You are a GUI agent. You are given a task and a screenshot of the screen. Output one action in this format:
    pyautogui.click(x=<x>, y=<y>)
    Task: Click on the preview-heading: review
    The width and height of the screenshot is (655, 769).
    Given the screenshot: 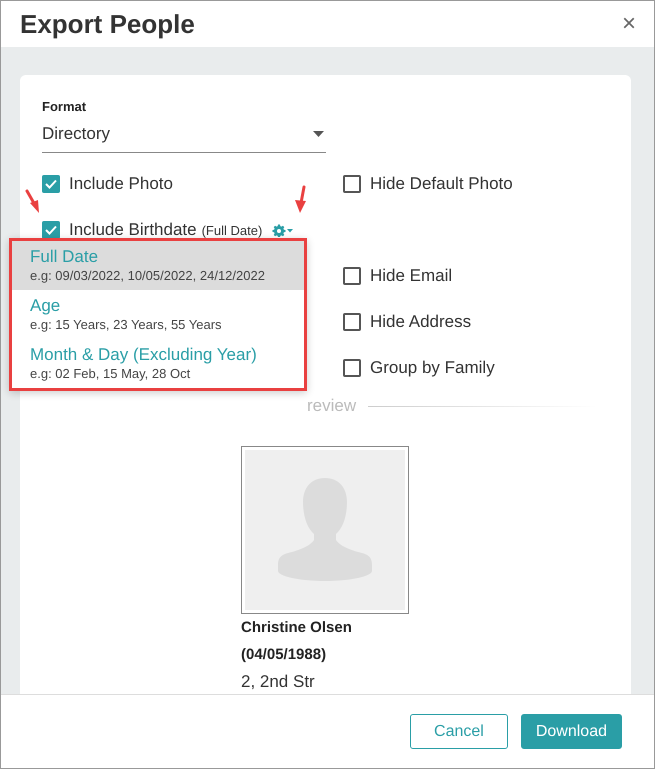 What is the action you would take?
    pyautogui.click(x=331, y=406)
    